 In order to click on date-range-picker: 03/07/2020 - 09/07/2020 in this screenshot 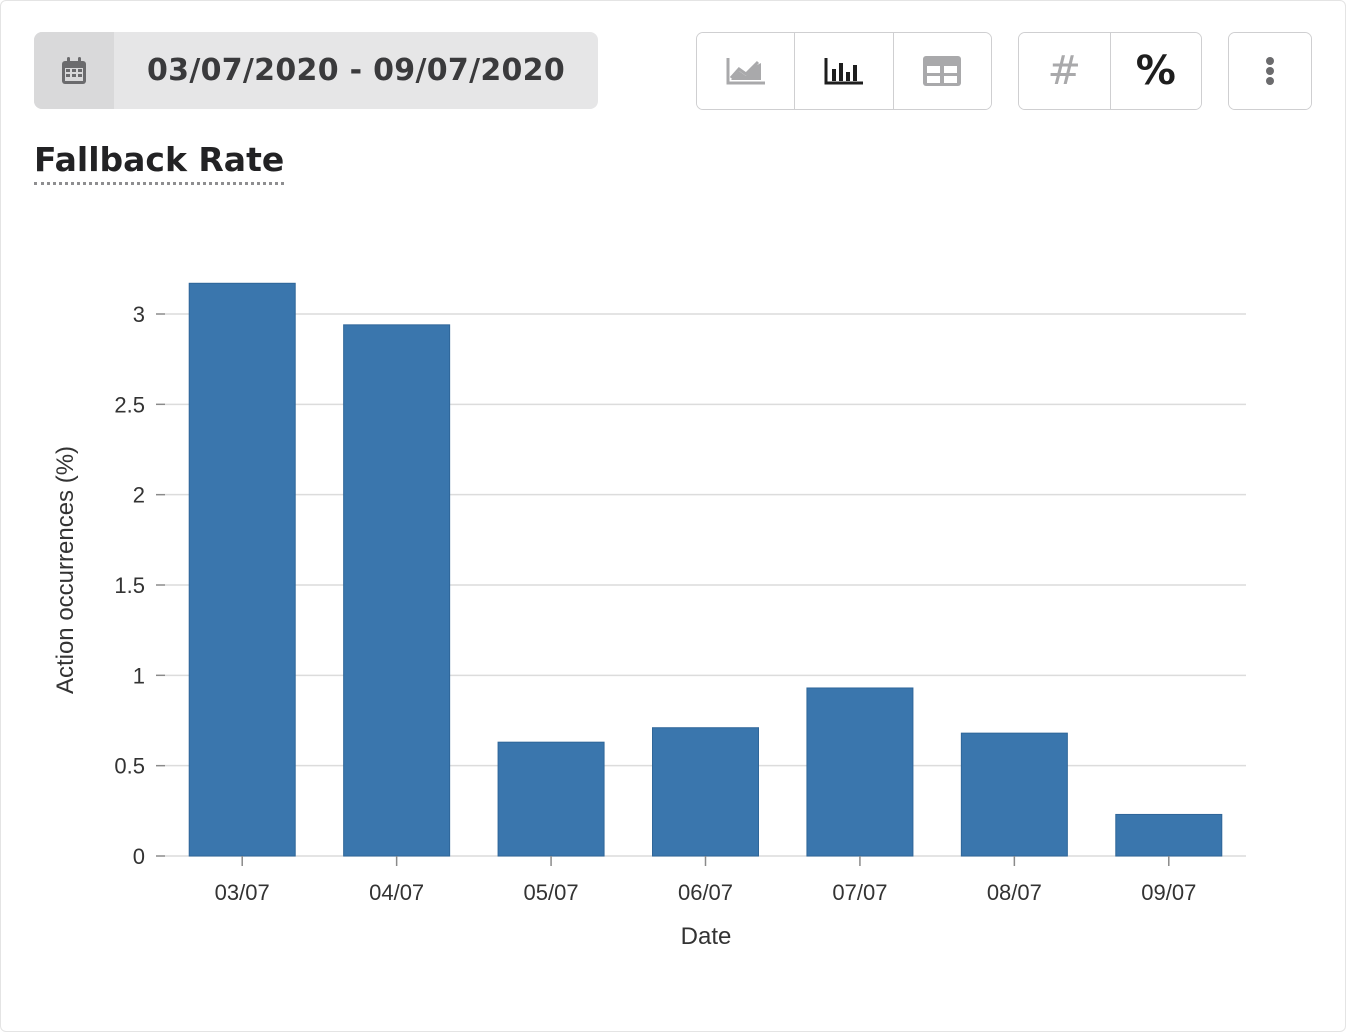, I will do `click(316, 70)`.